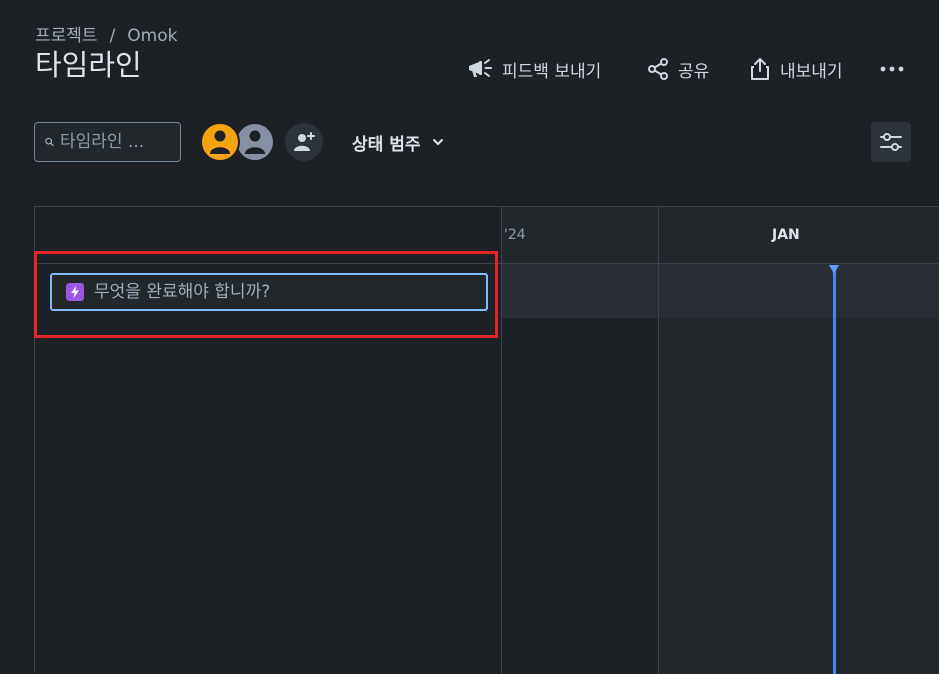 Image resolution: width=939 pixels, height=674 pixels. I want to click on feedback-button: 피드백 보내기, so click(556, 69).